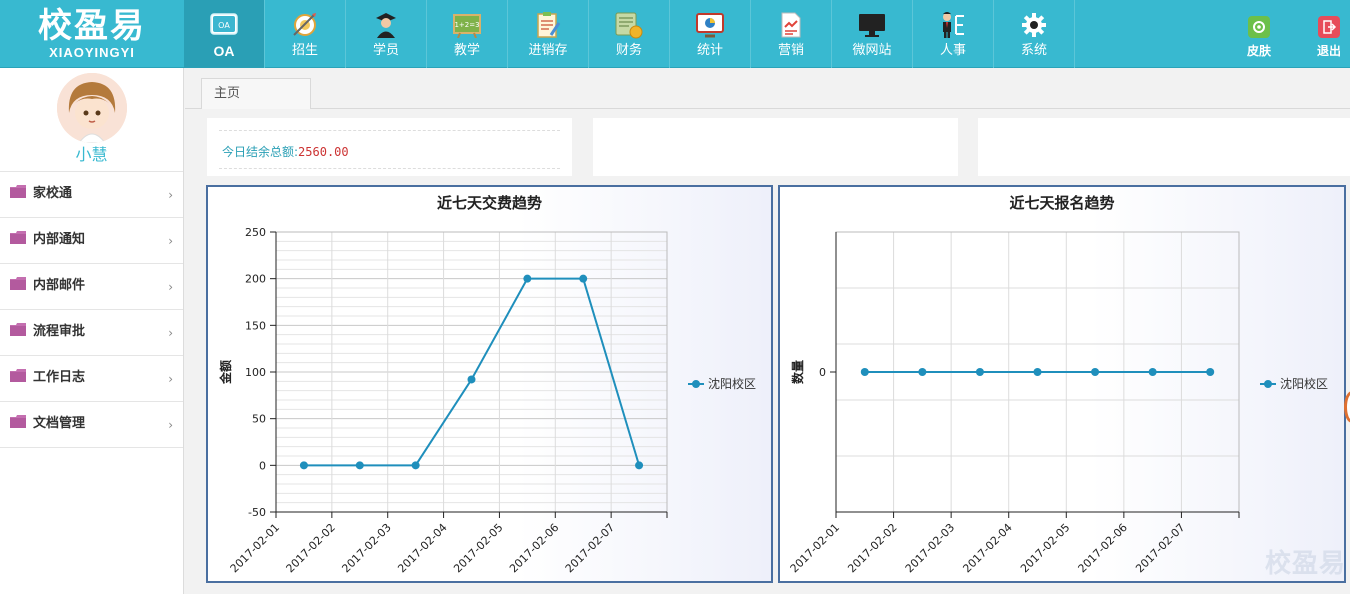 Image resolution: width=1350 pixels, height=594 pixels. Describe the element at coordinates (255, 372) in the screenshot. I see `y-tick-label: 100` at that location.